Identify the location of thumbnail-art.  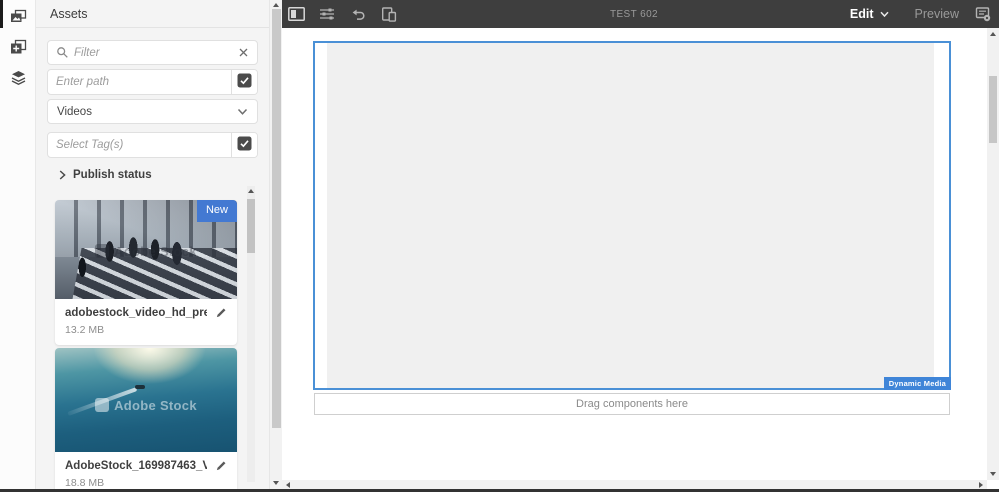
(140, 387).